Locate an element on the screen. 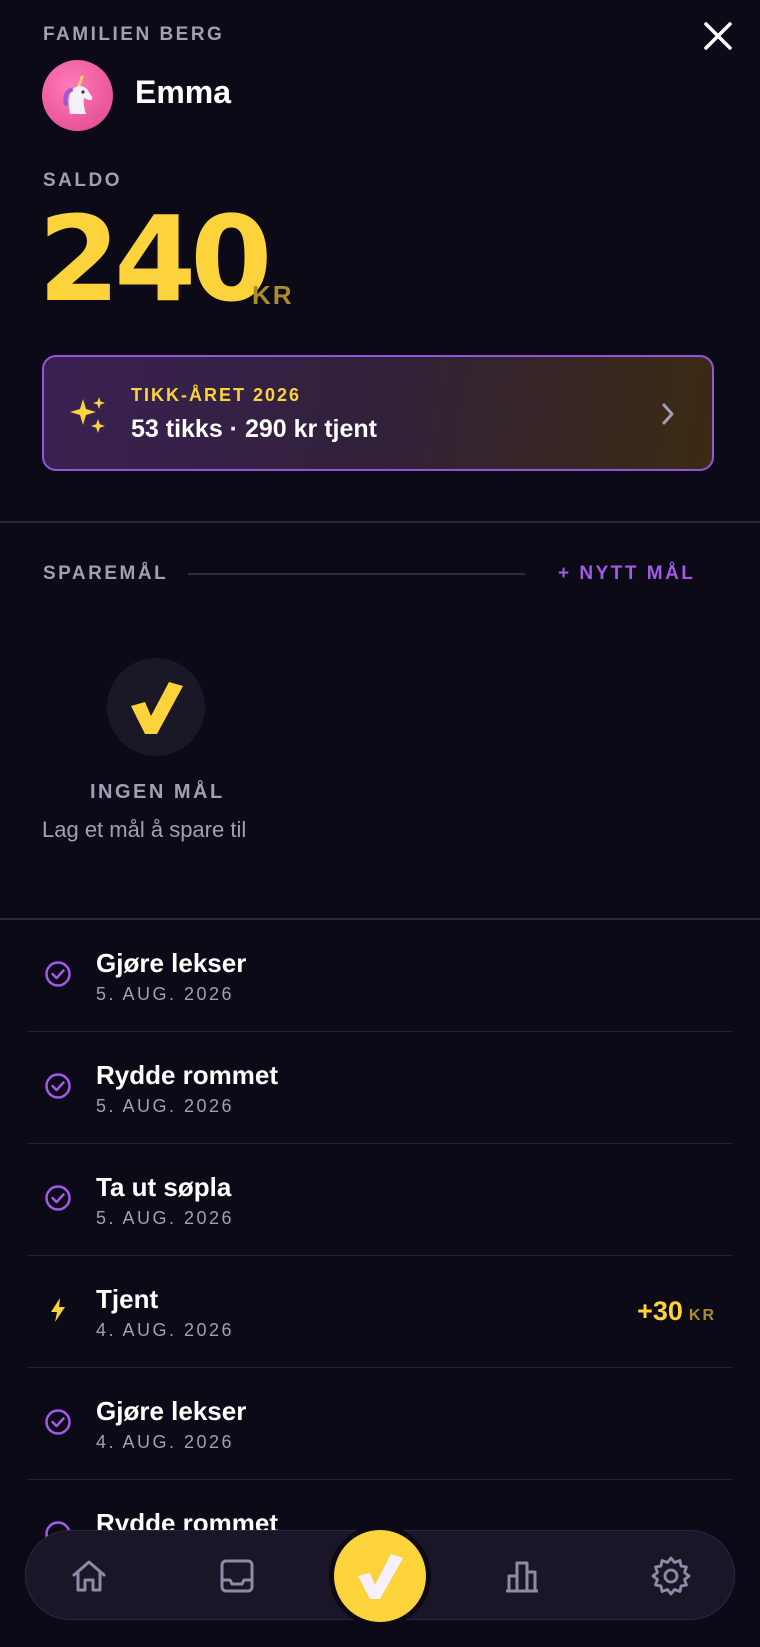  year-summary-card: TIKK-ÅRET 2026 53 tikks · 290 kr tjent is located at coordinates (378, 413).